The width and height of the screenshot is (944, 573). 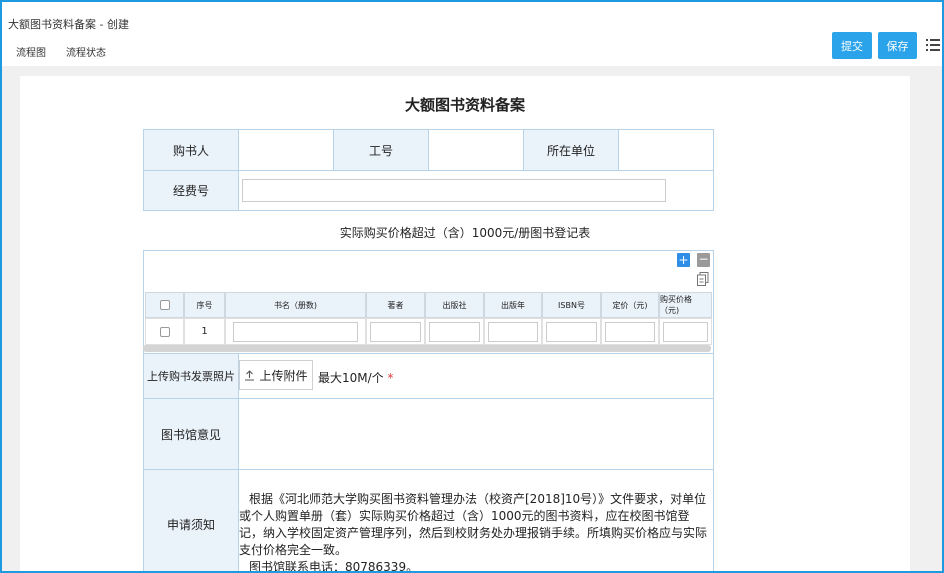 I want to click on table-horizontal-scrollbar, so click(x=427, y=348).